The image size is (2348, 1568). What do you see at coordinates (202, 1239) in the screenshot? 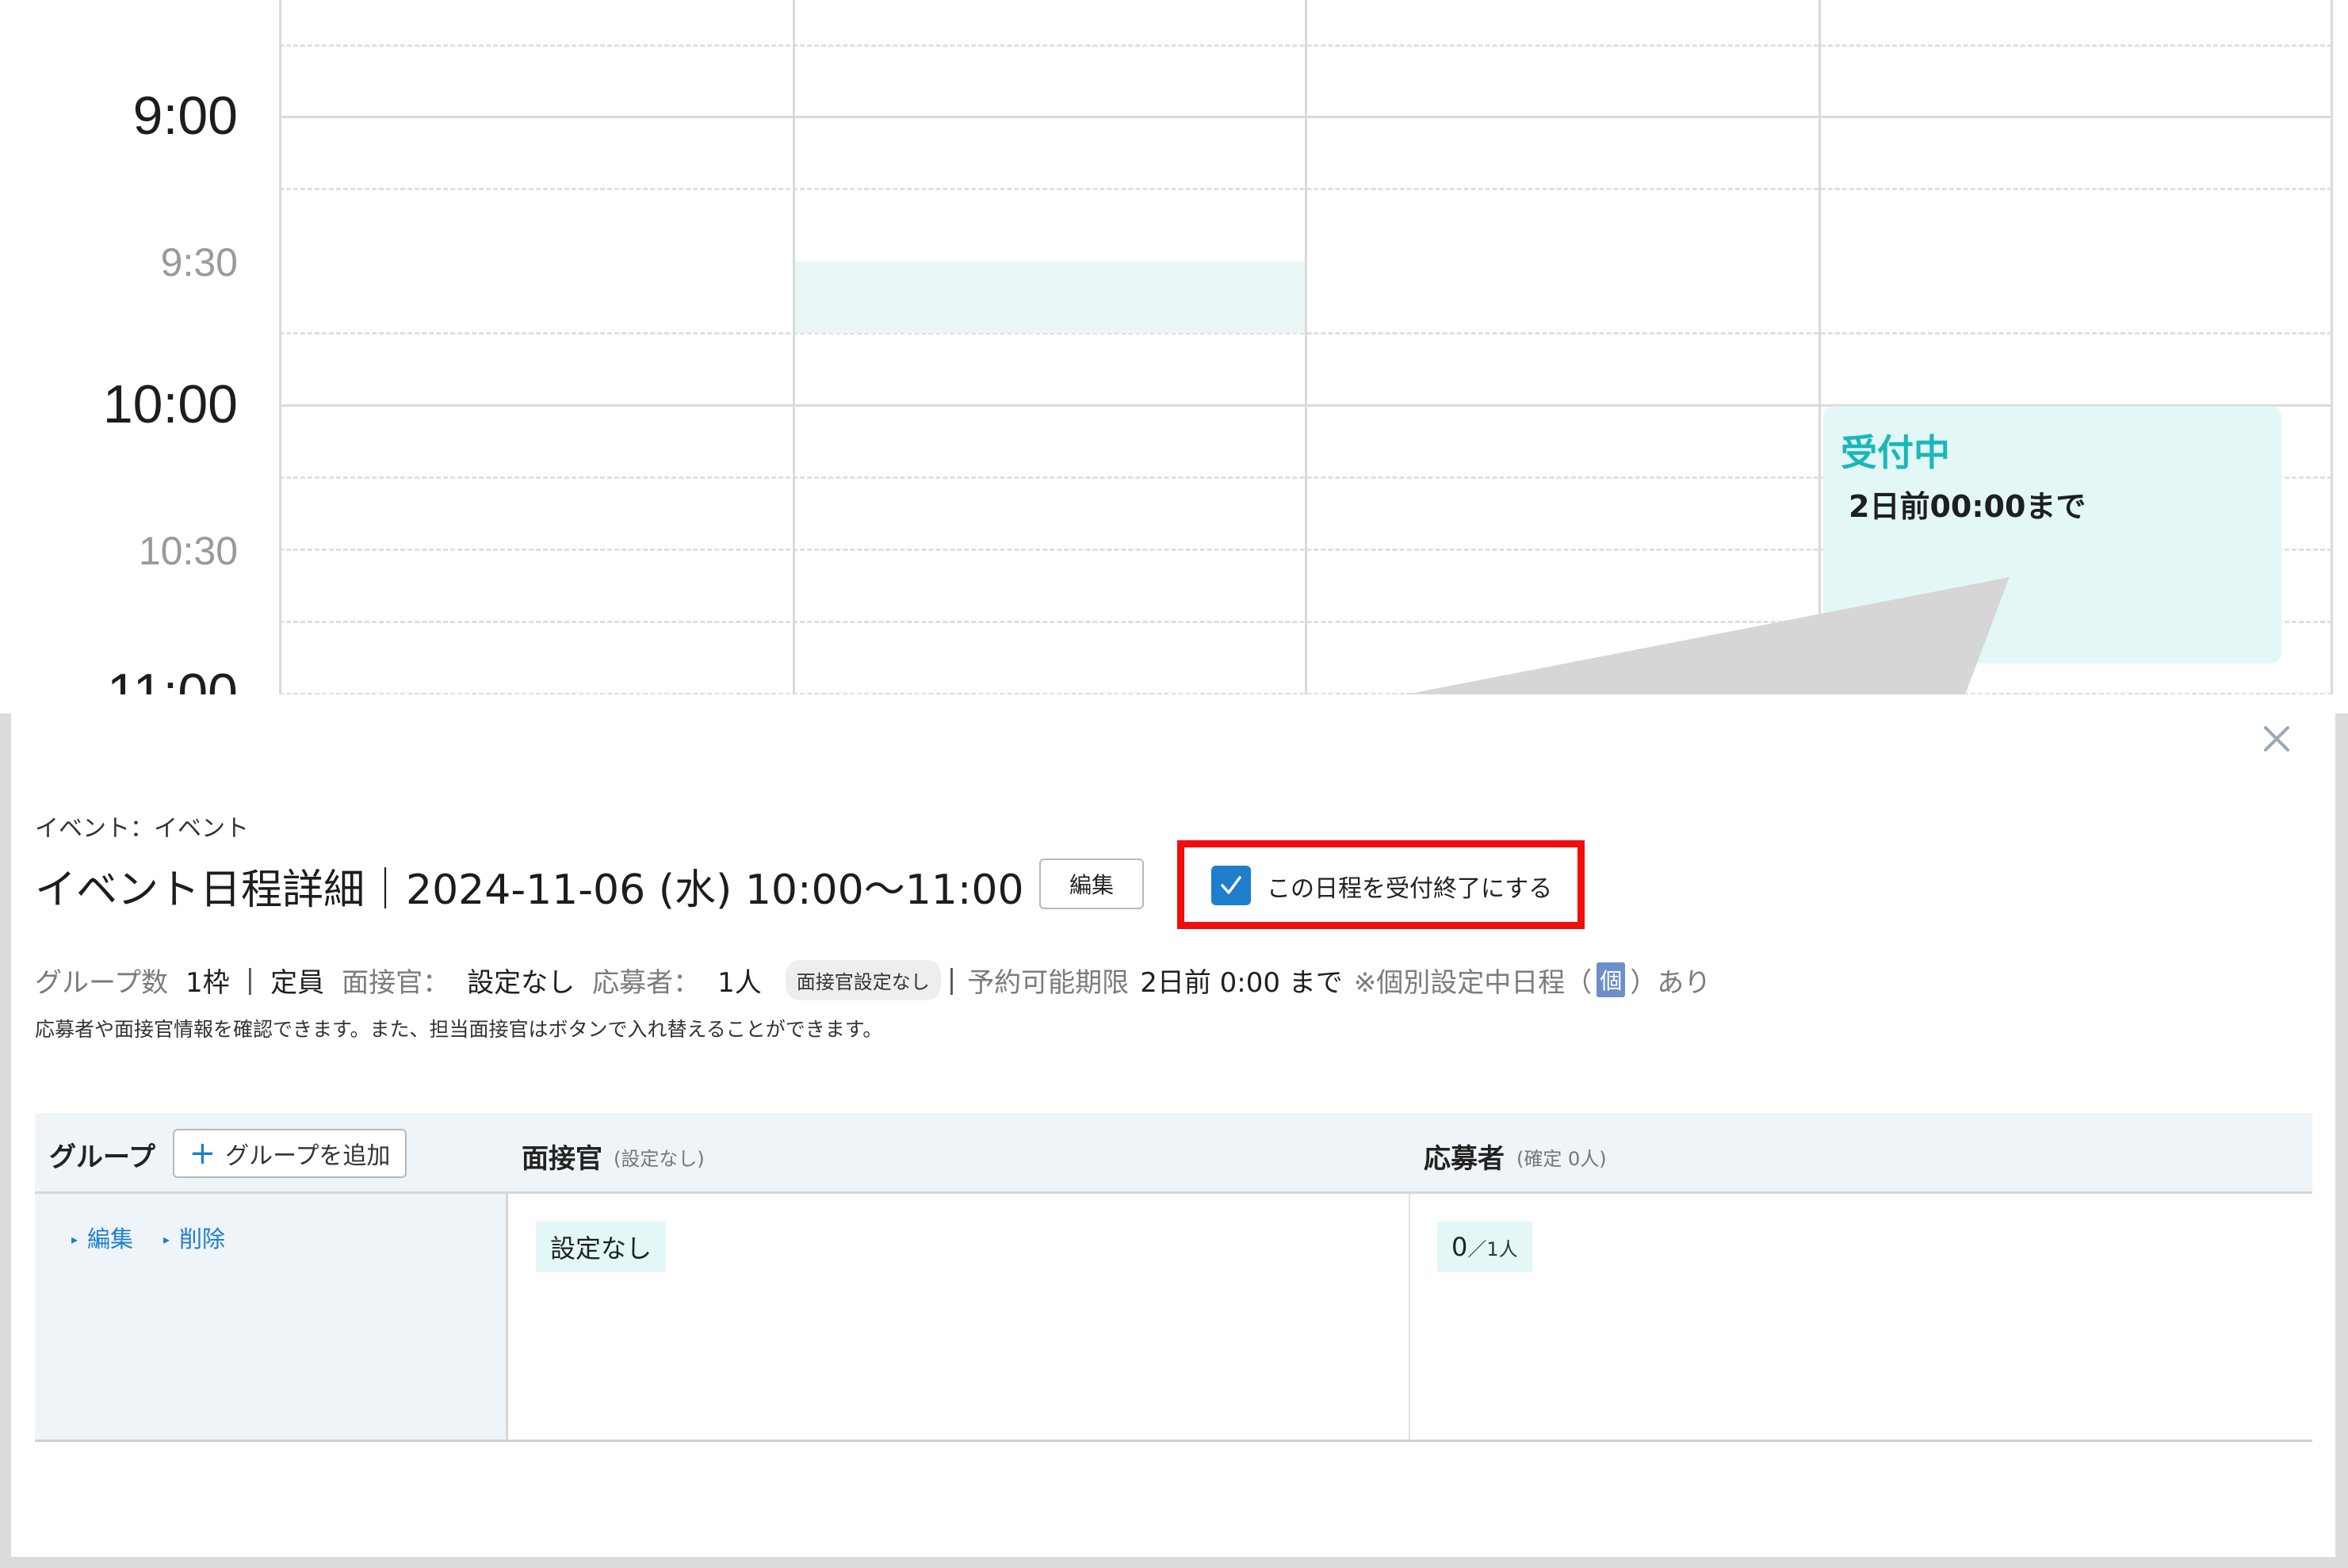
I see `group-delete-label: 削除` at bounding box center [202, 1239].